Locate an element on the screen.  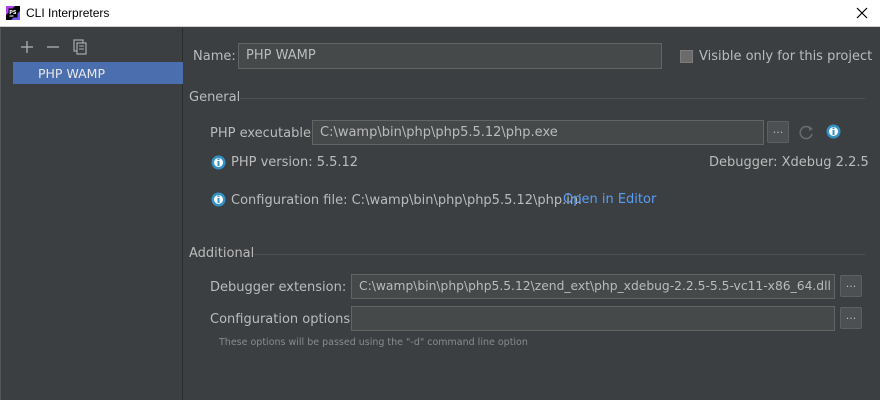
plus-icon is located at coordinates (27, 47).